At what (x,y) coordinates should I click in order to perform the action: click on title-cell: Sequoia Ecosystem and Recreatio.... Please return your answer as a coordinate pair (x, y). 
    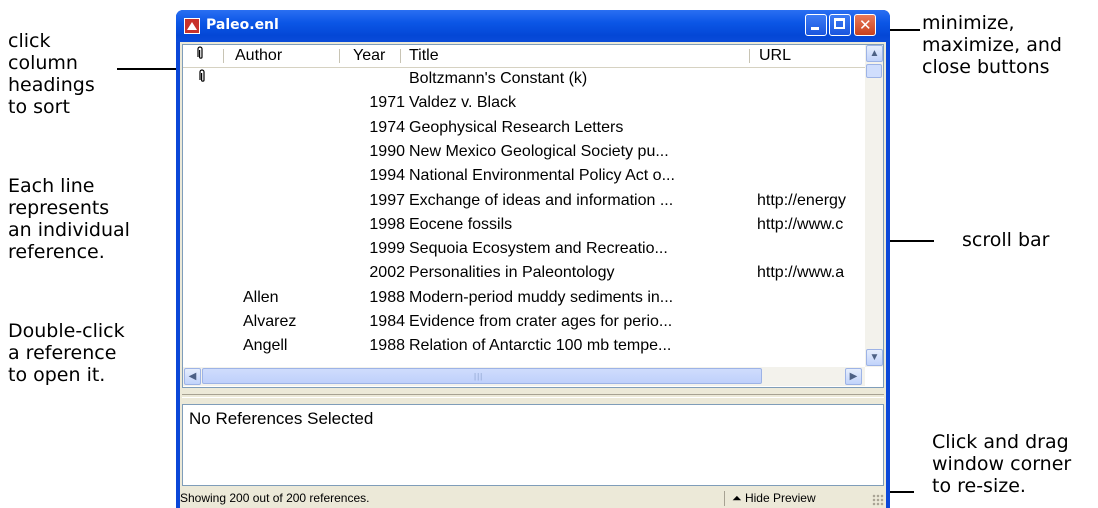
    Looking at the image, I should click on (538, 249).